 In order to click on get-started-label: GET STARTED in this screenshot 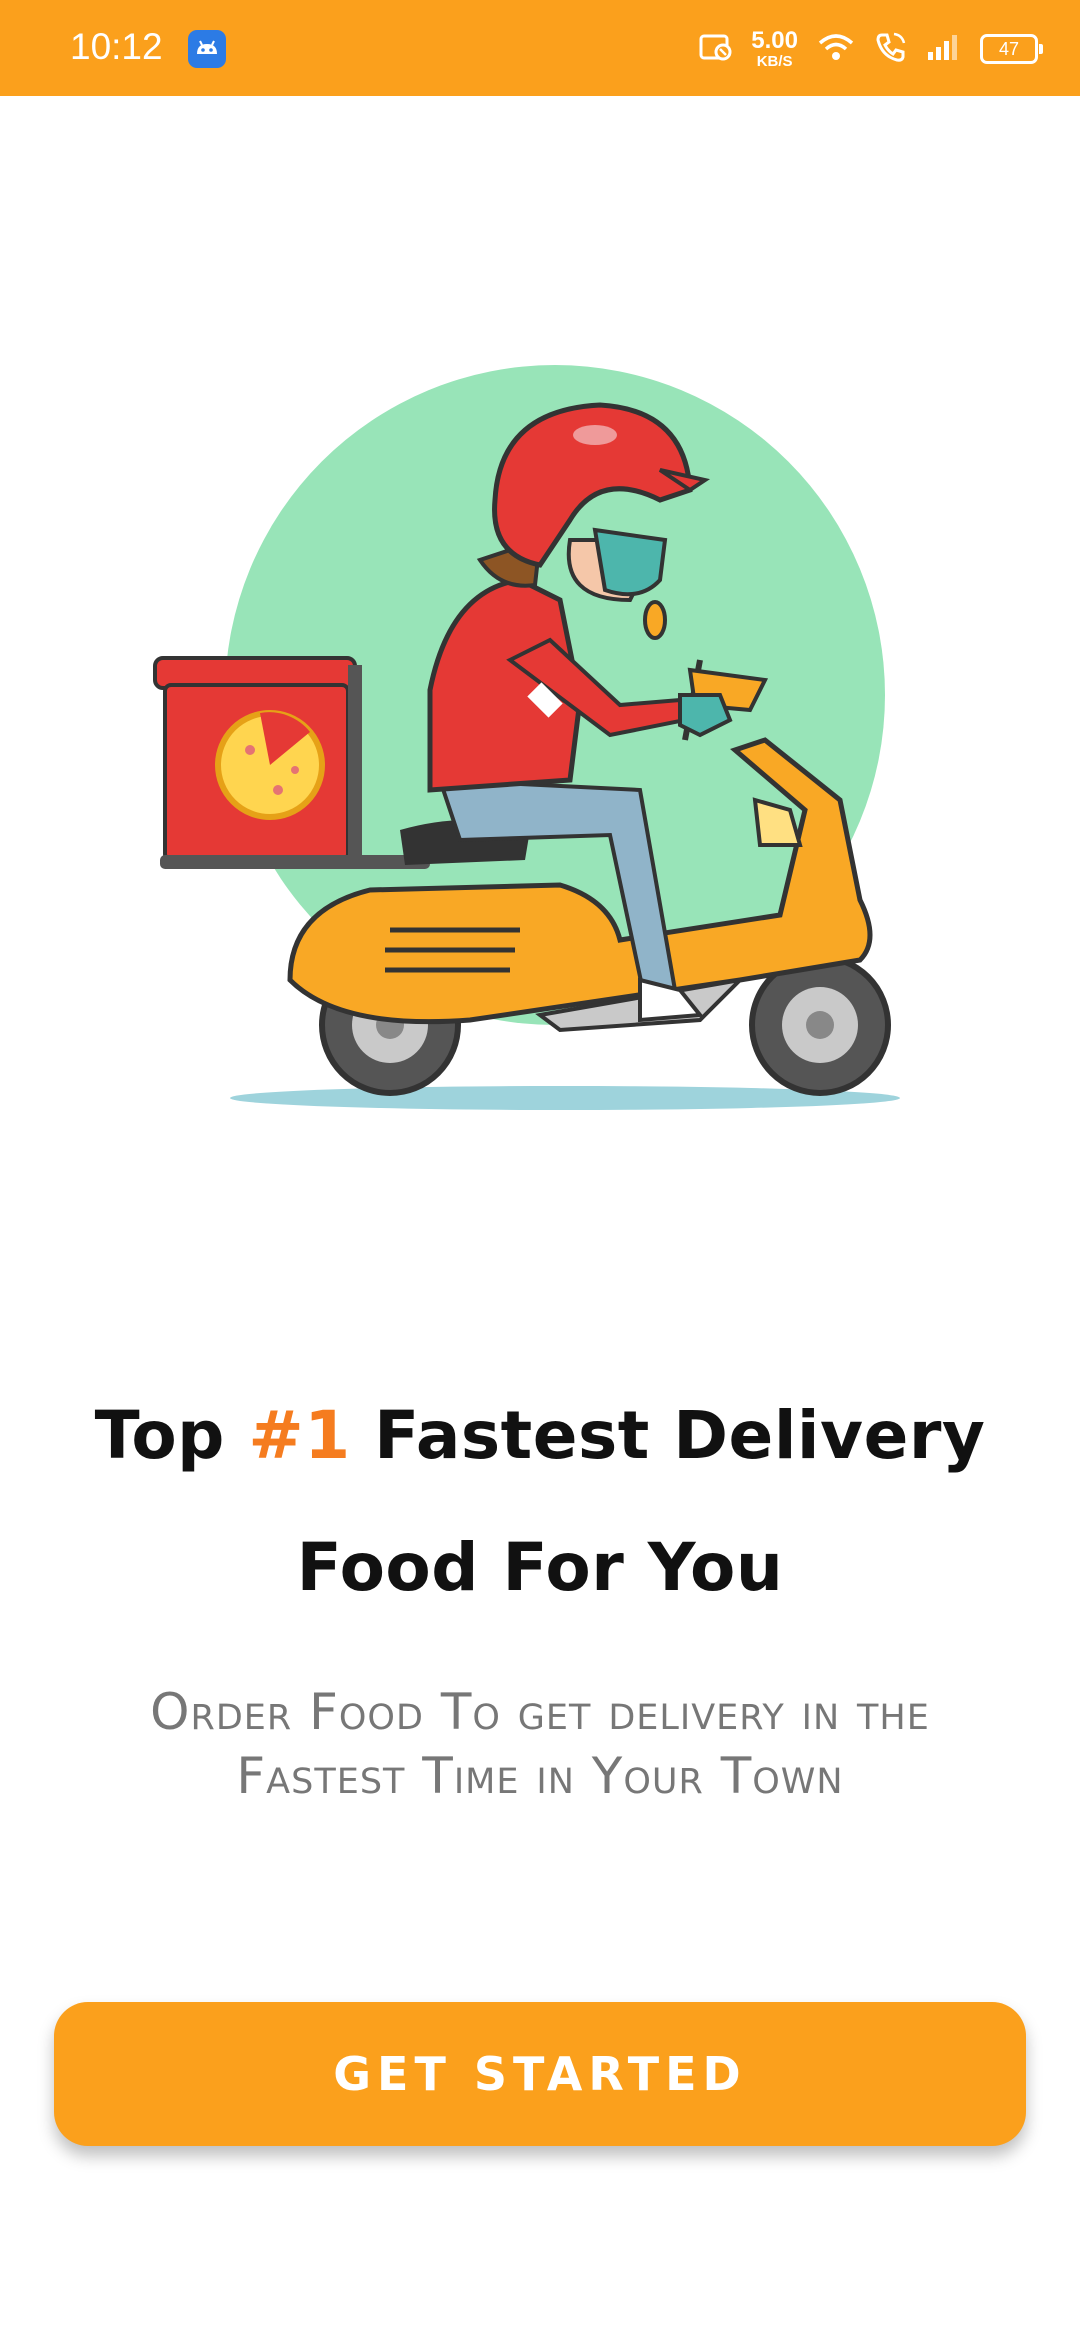, I will do `click(540, 2074)`.